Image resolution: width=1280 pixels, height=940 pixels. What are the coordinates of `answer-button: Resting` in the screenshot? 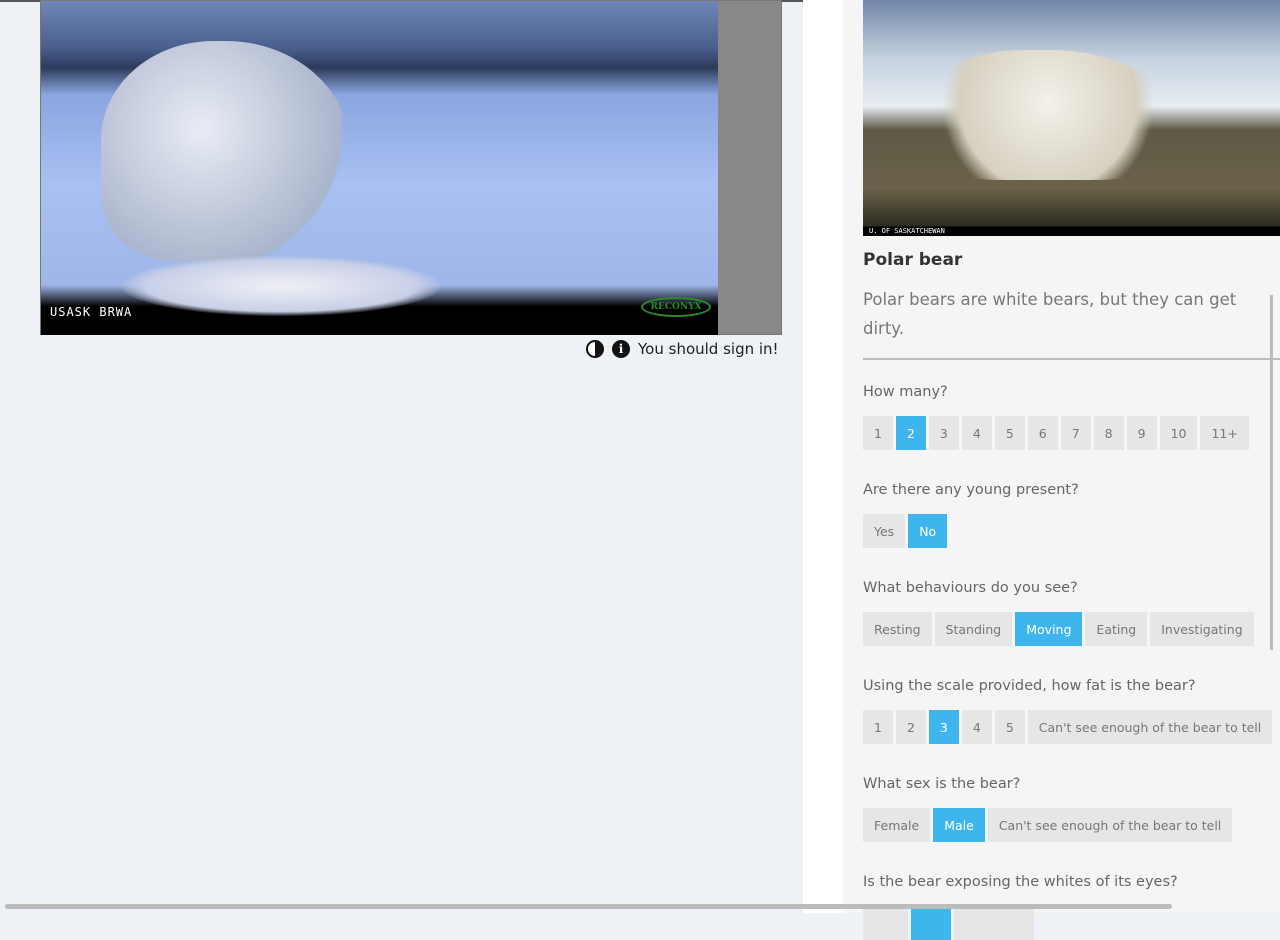 It's located at (897, 629).